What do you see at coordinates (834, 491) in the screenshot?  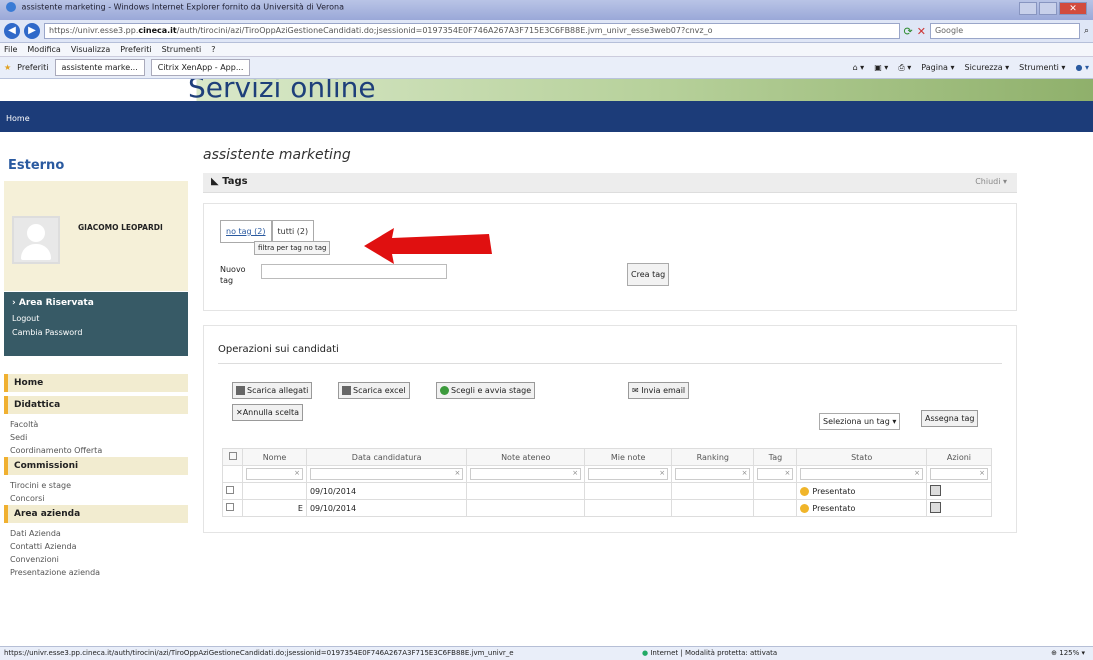 I see `stato-label: Presentato` at bounding box center [834, 491].